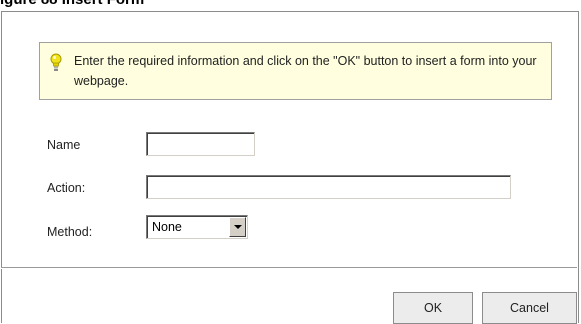 Image resolution: width=581 pixels, height=324 pixels. I want to click on method-select-value: None, so click(167, 227).